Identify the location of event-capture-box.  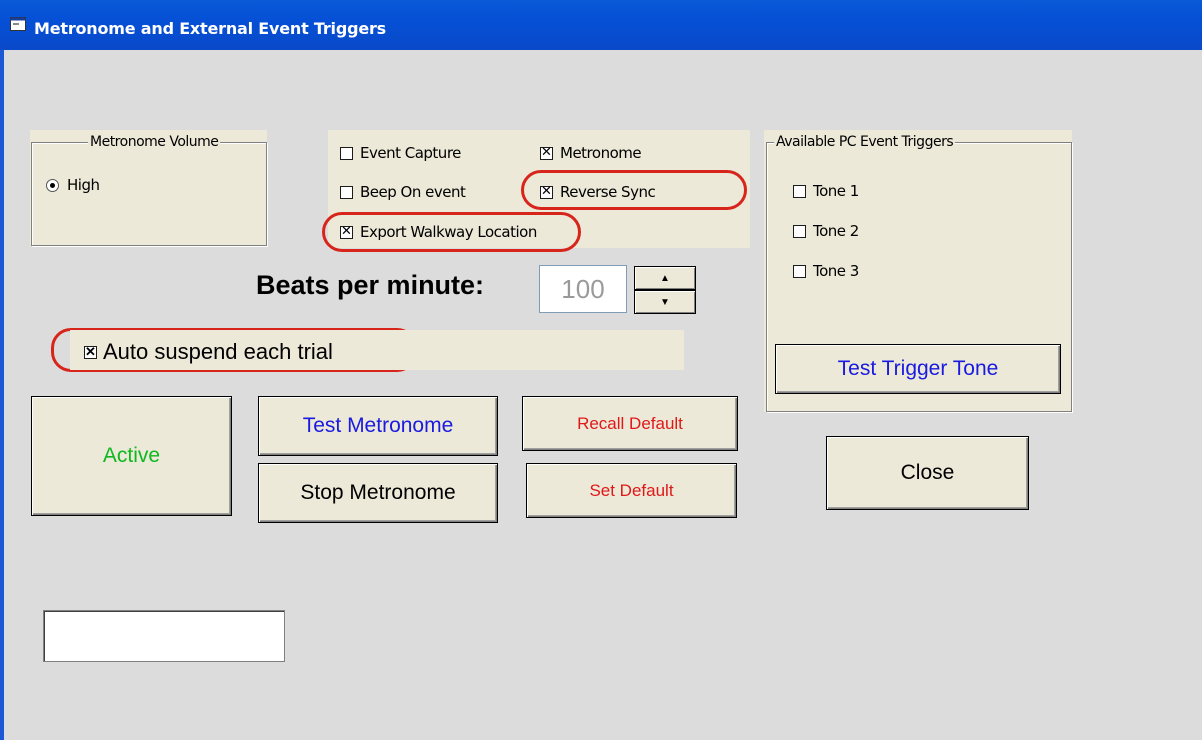
(346, 153).